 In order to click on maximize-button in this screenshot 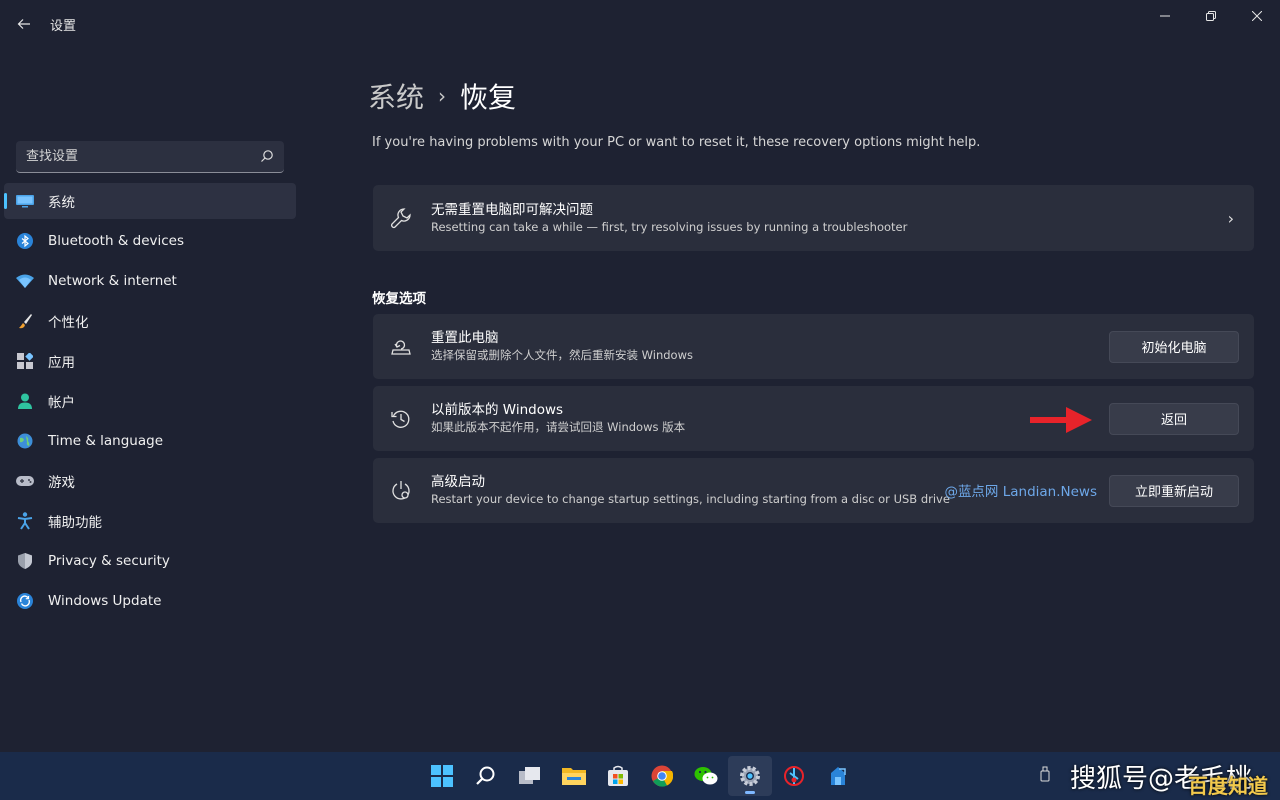, I will do `click(1211, 16)`.